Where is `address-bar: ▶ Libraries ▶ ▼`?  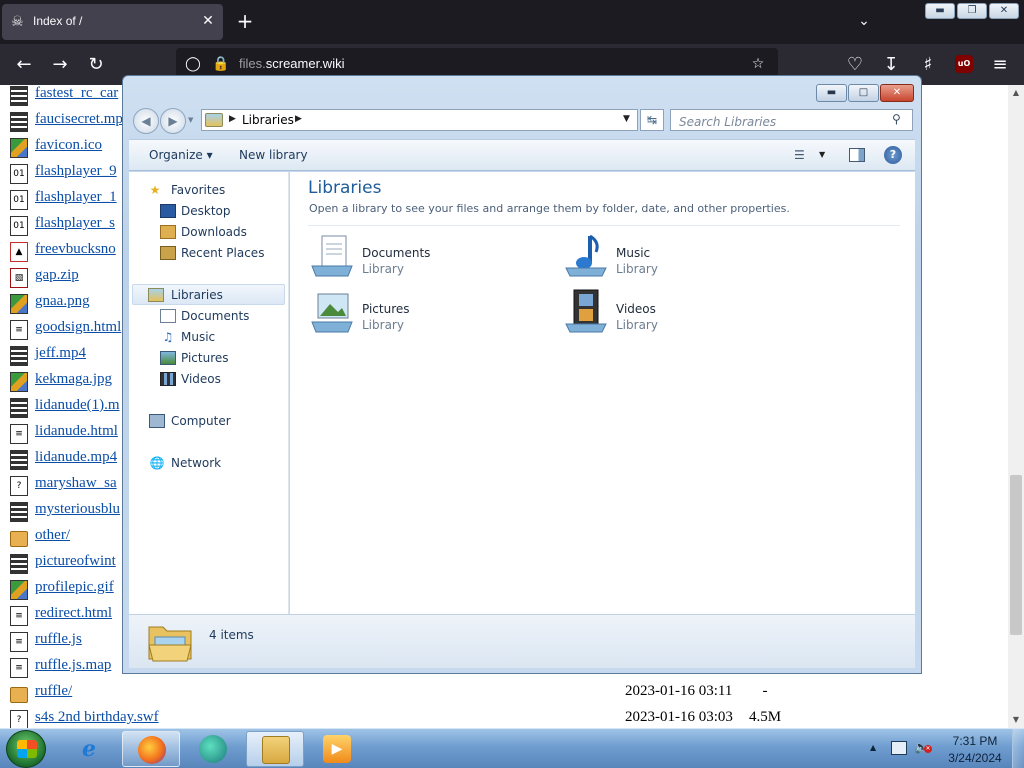
address-bar: ▶ Libraries ▶ ▼ is located at coordinates (419, 120).